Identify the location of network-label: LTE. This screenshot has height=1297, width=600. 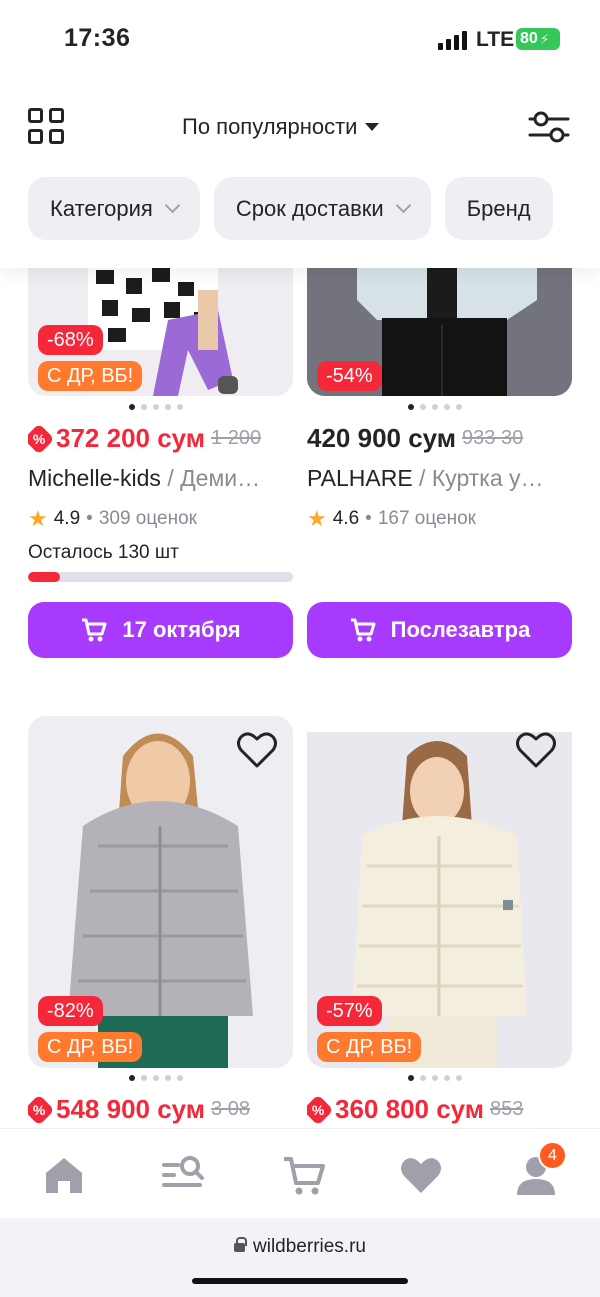
(495, 39).